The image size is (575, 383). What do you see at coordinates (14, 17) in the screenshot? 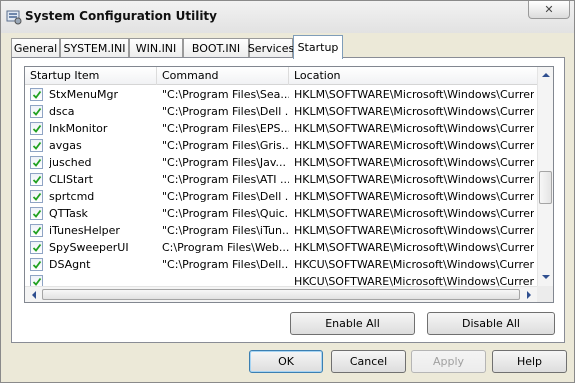
I see `msconfig-app-icon` at bounding box center [14, 17].